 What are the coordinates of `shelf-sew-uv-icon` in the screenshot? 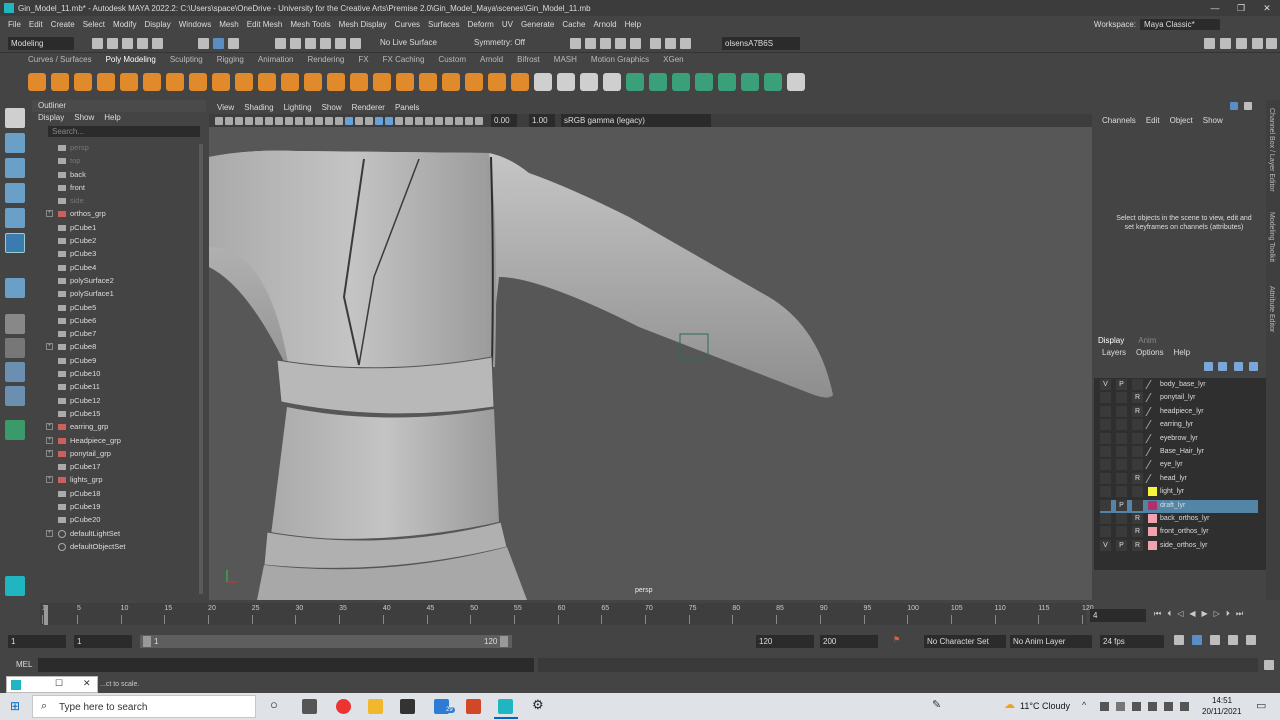 It's located at (773, 82).